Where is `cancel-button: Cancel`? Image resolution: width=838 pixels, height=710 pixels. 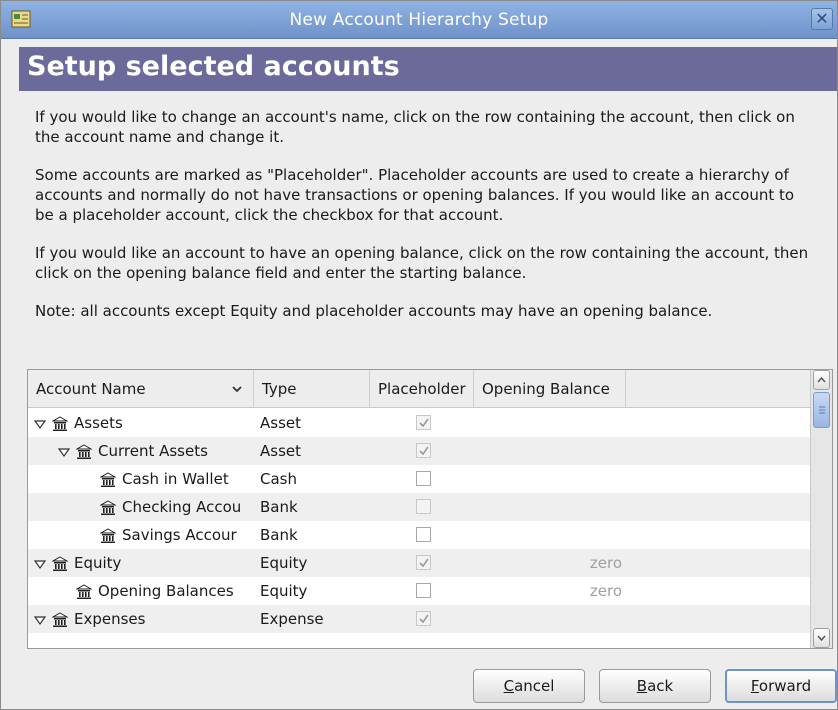 cancel-button: Cancel is located at coordinates (529, 686).